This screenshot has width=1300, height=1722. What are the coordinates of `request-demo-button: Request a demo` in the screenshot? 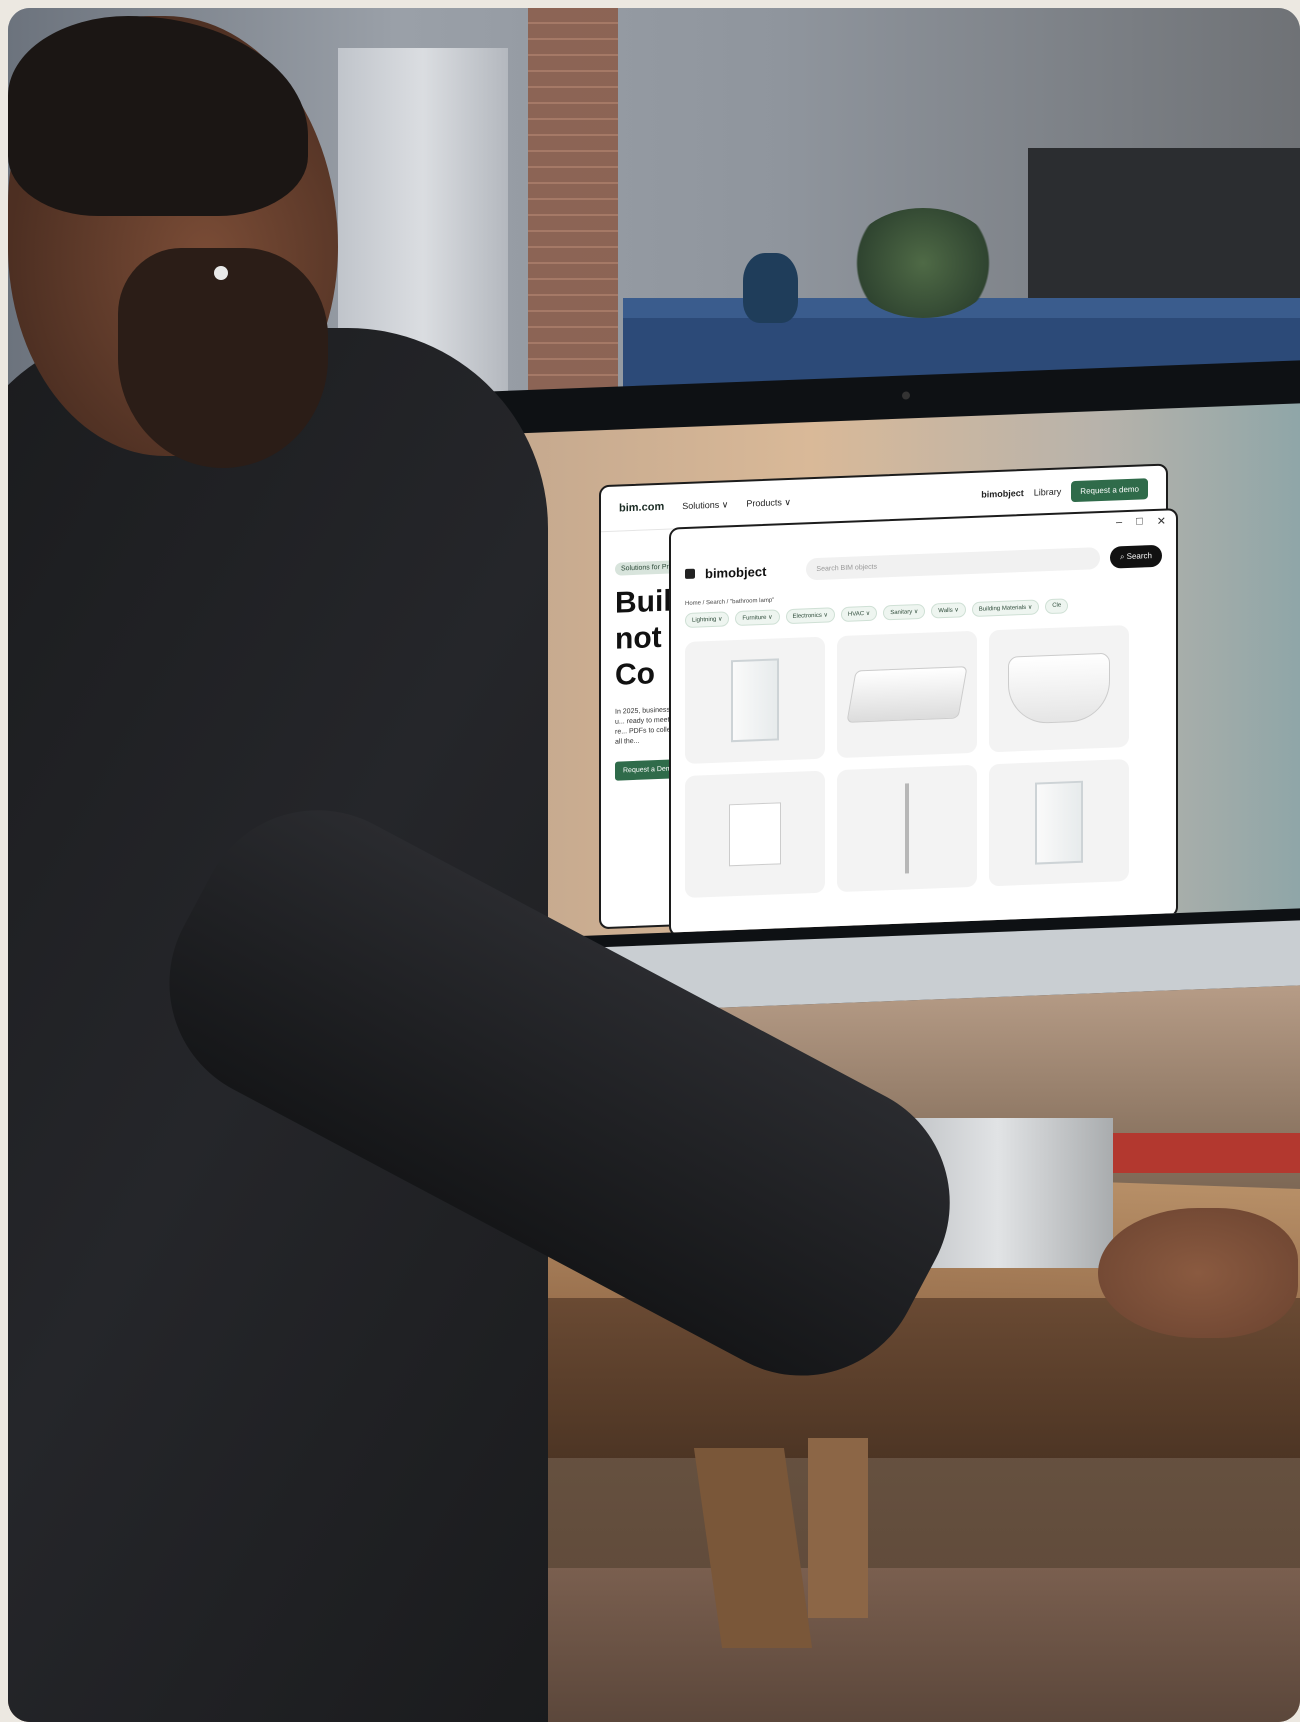 It's located at (1109, 489).